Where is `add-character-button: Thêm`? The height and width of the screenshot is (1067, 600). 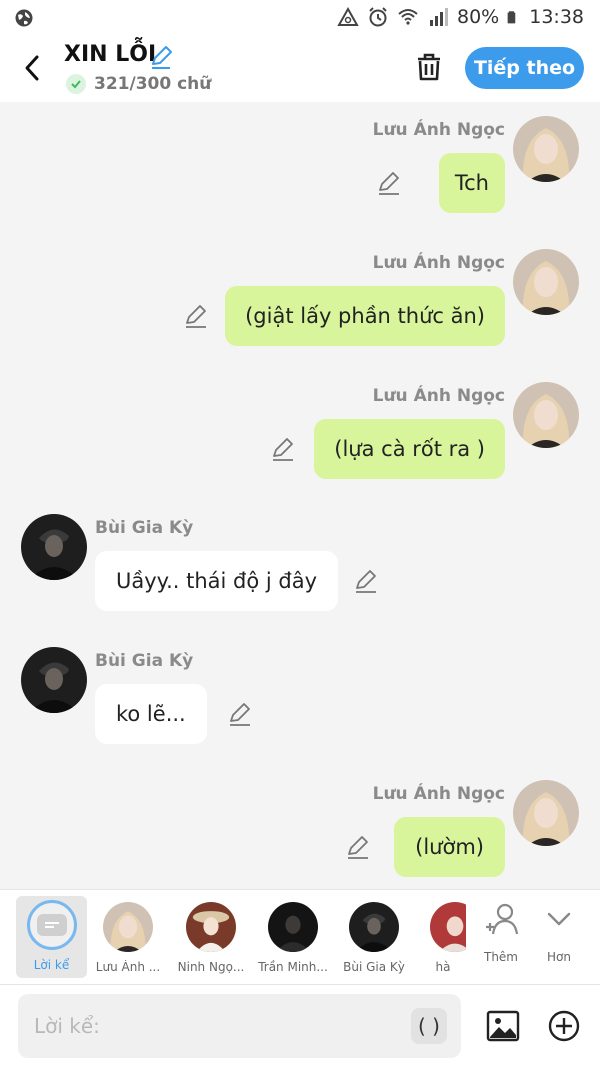
add-character-button: Thêm is located at coordinates (501, 932).